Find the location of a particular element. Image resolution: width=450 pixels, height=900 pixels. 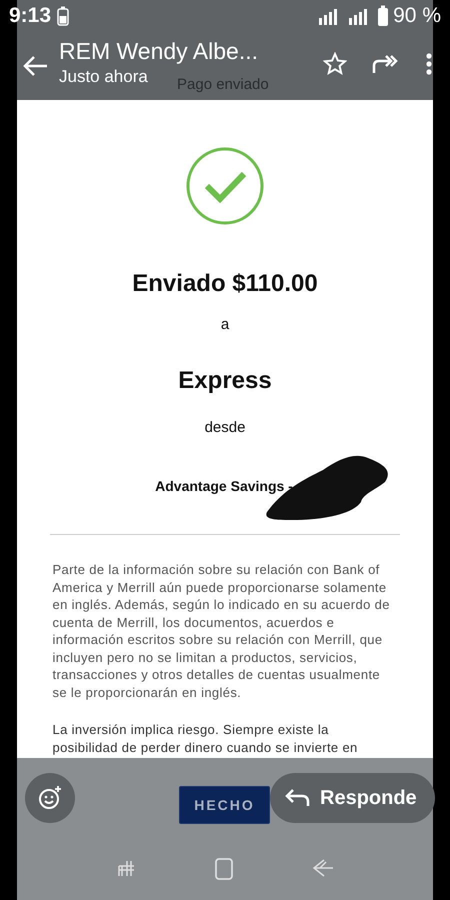

page-title: Pago enviado is located at coordinates (223, 84).